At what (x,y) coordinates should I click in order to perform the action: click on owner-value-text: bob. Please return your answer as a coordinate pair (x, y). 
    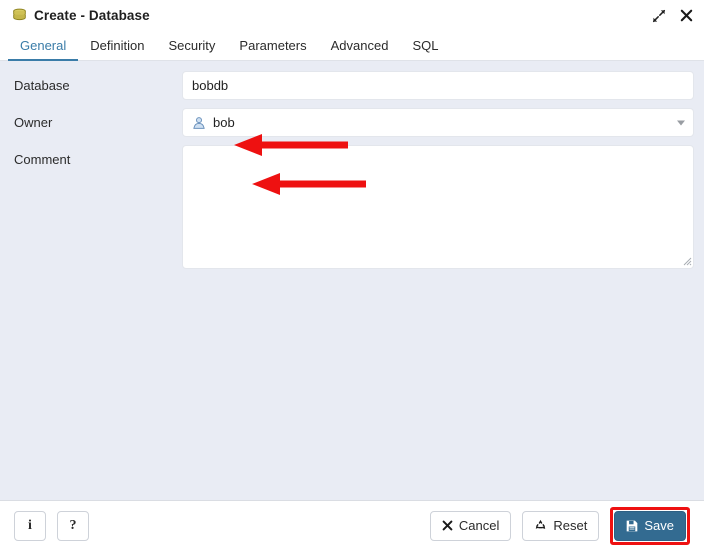
    Looking at the image, I should click on (224, 122).